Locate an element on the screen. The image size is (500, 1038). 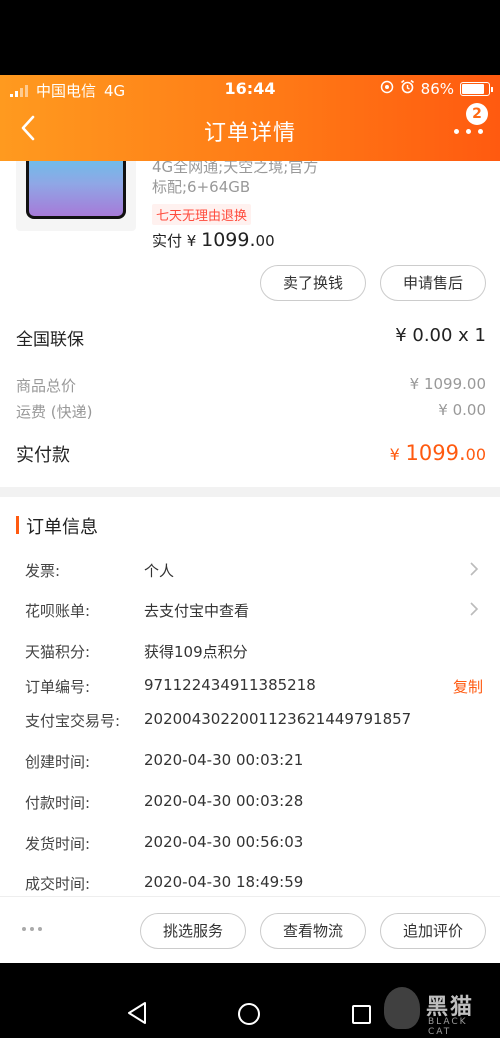
product-paid-price: 实付 ¥ 1099.00 is located at coordinates (213, 240).